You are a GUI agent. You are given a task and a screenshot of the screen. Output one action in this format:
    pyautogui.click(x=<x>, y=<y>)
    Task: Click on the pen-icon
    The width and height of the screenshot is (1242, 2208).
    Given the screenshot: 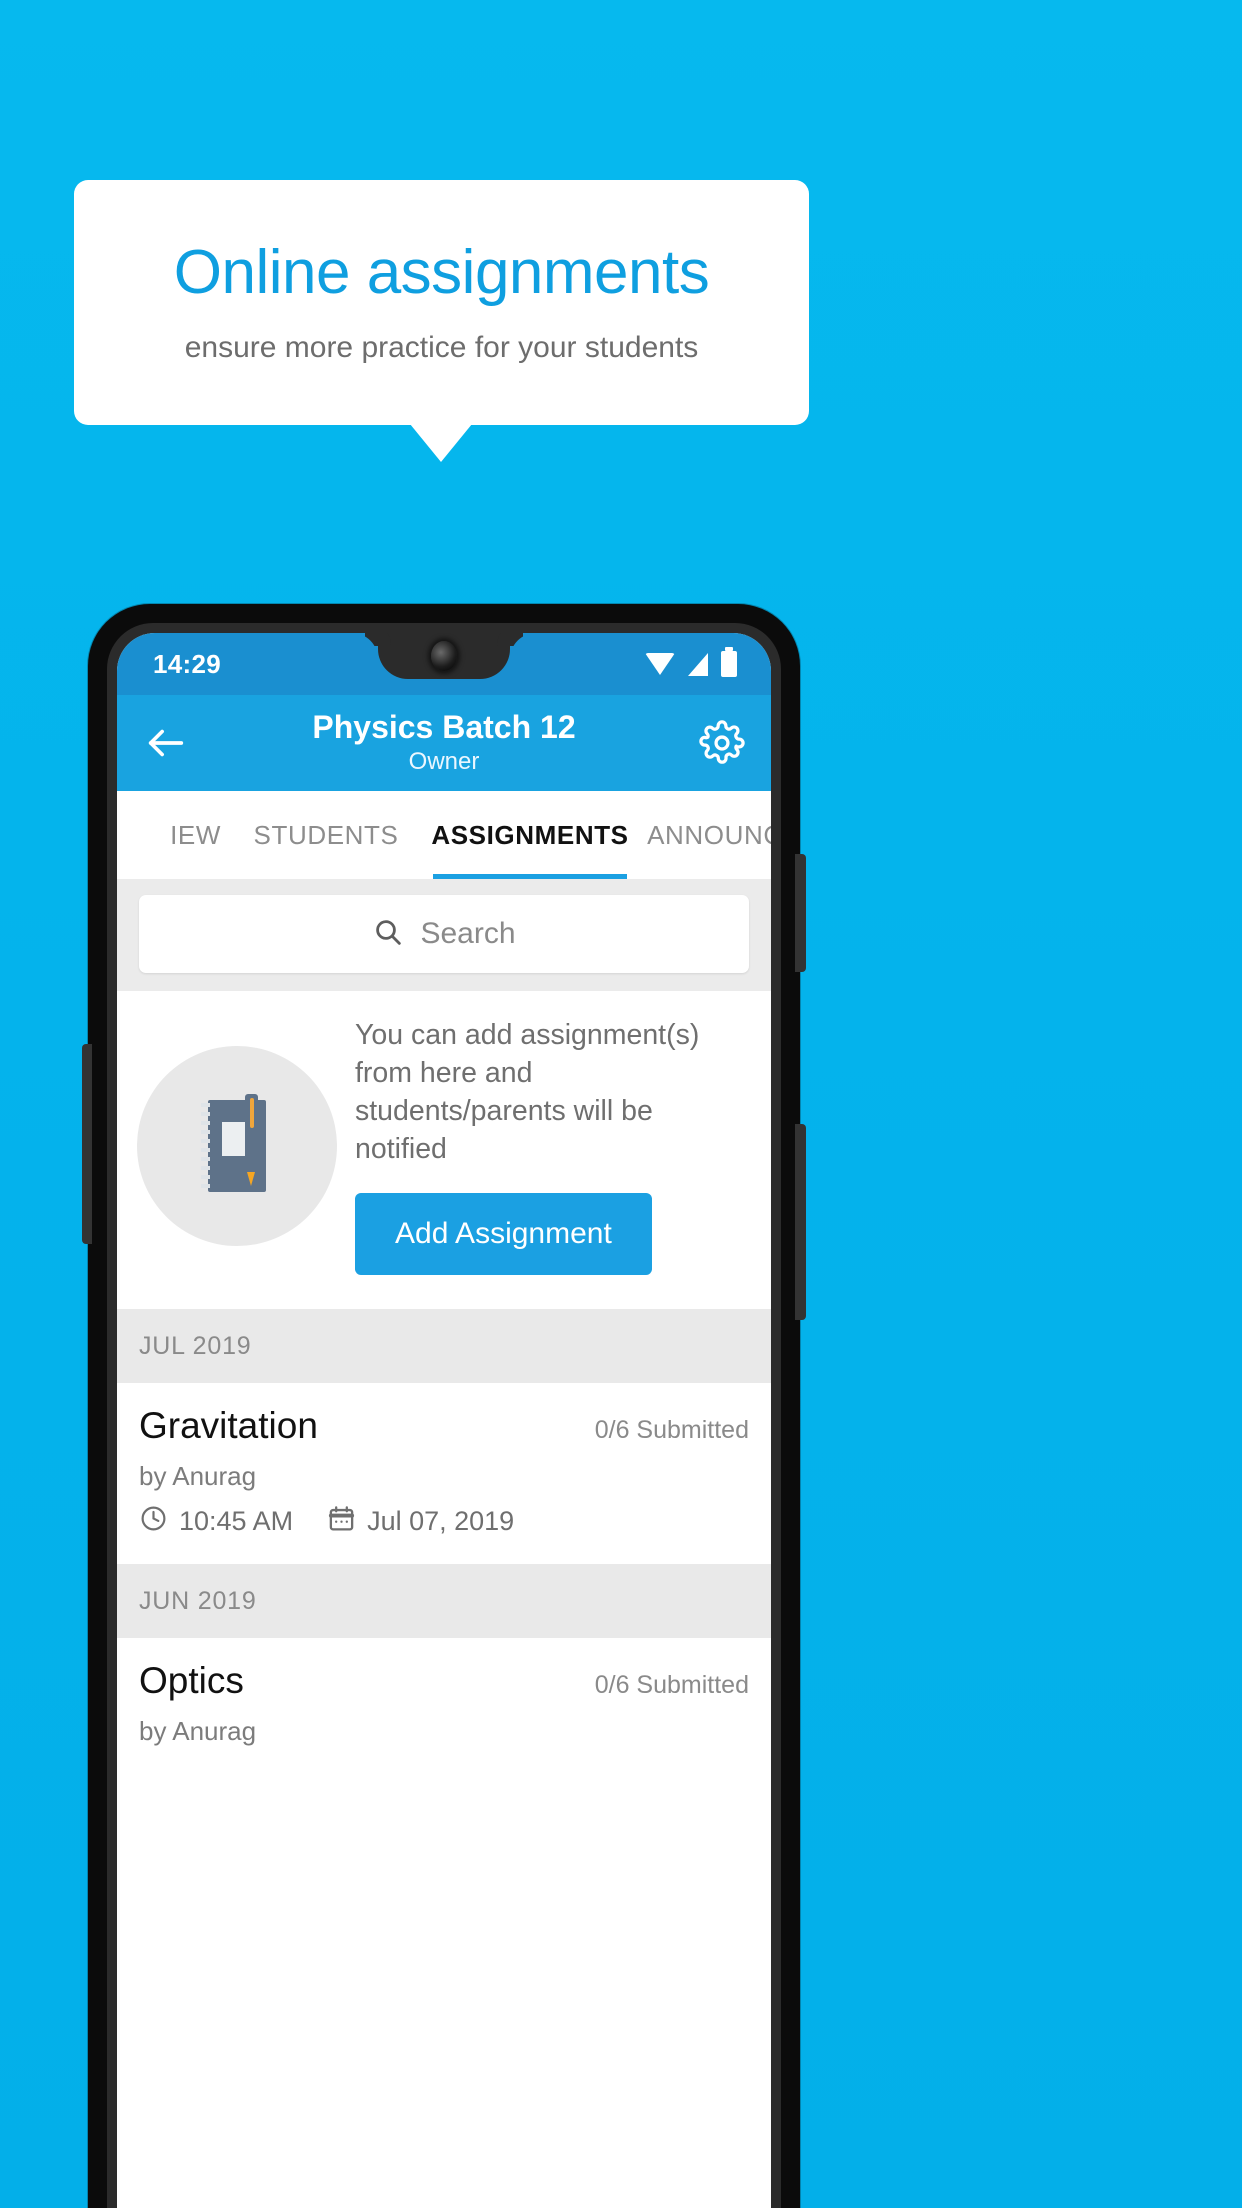 What is the action you would take?
    pyautogui.click(x=251, y=1139)
    